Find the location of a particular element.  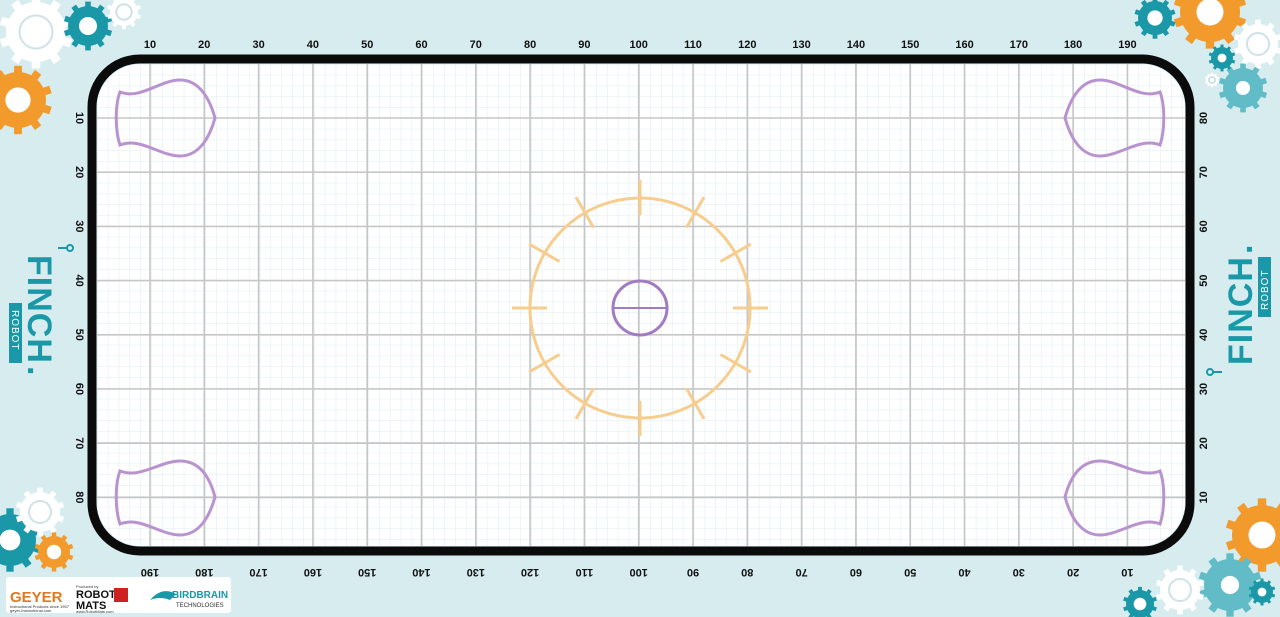

scale-label-right: 70 is located at coordinates (1204, 172).